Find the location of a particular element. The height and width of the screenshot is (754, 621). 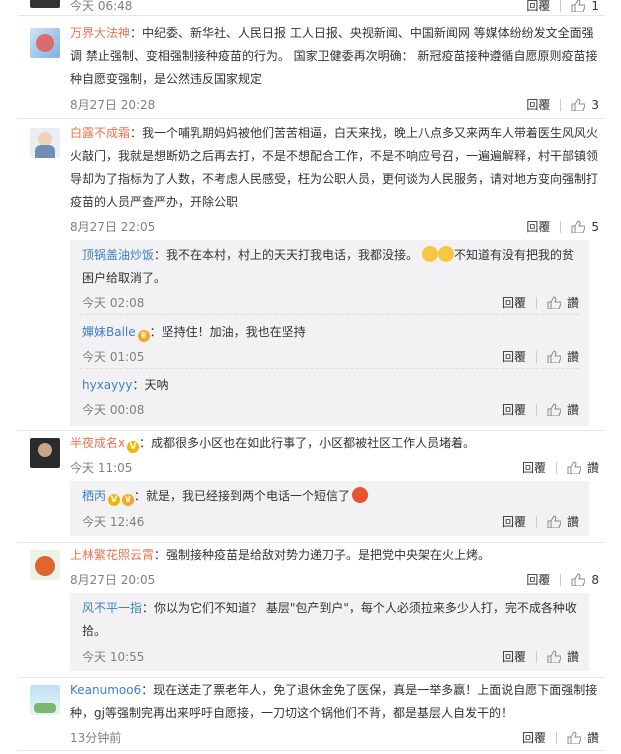

comment-time: 今天 06:48 is located at coordinates (101, 6).